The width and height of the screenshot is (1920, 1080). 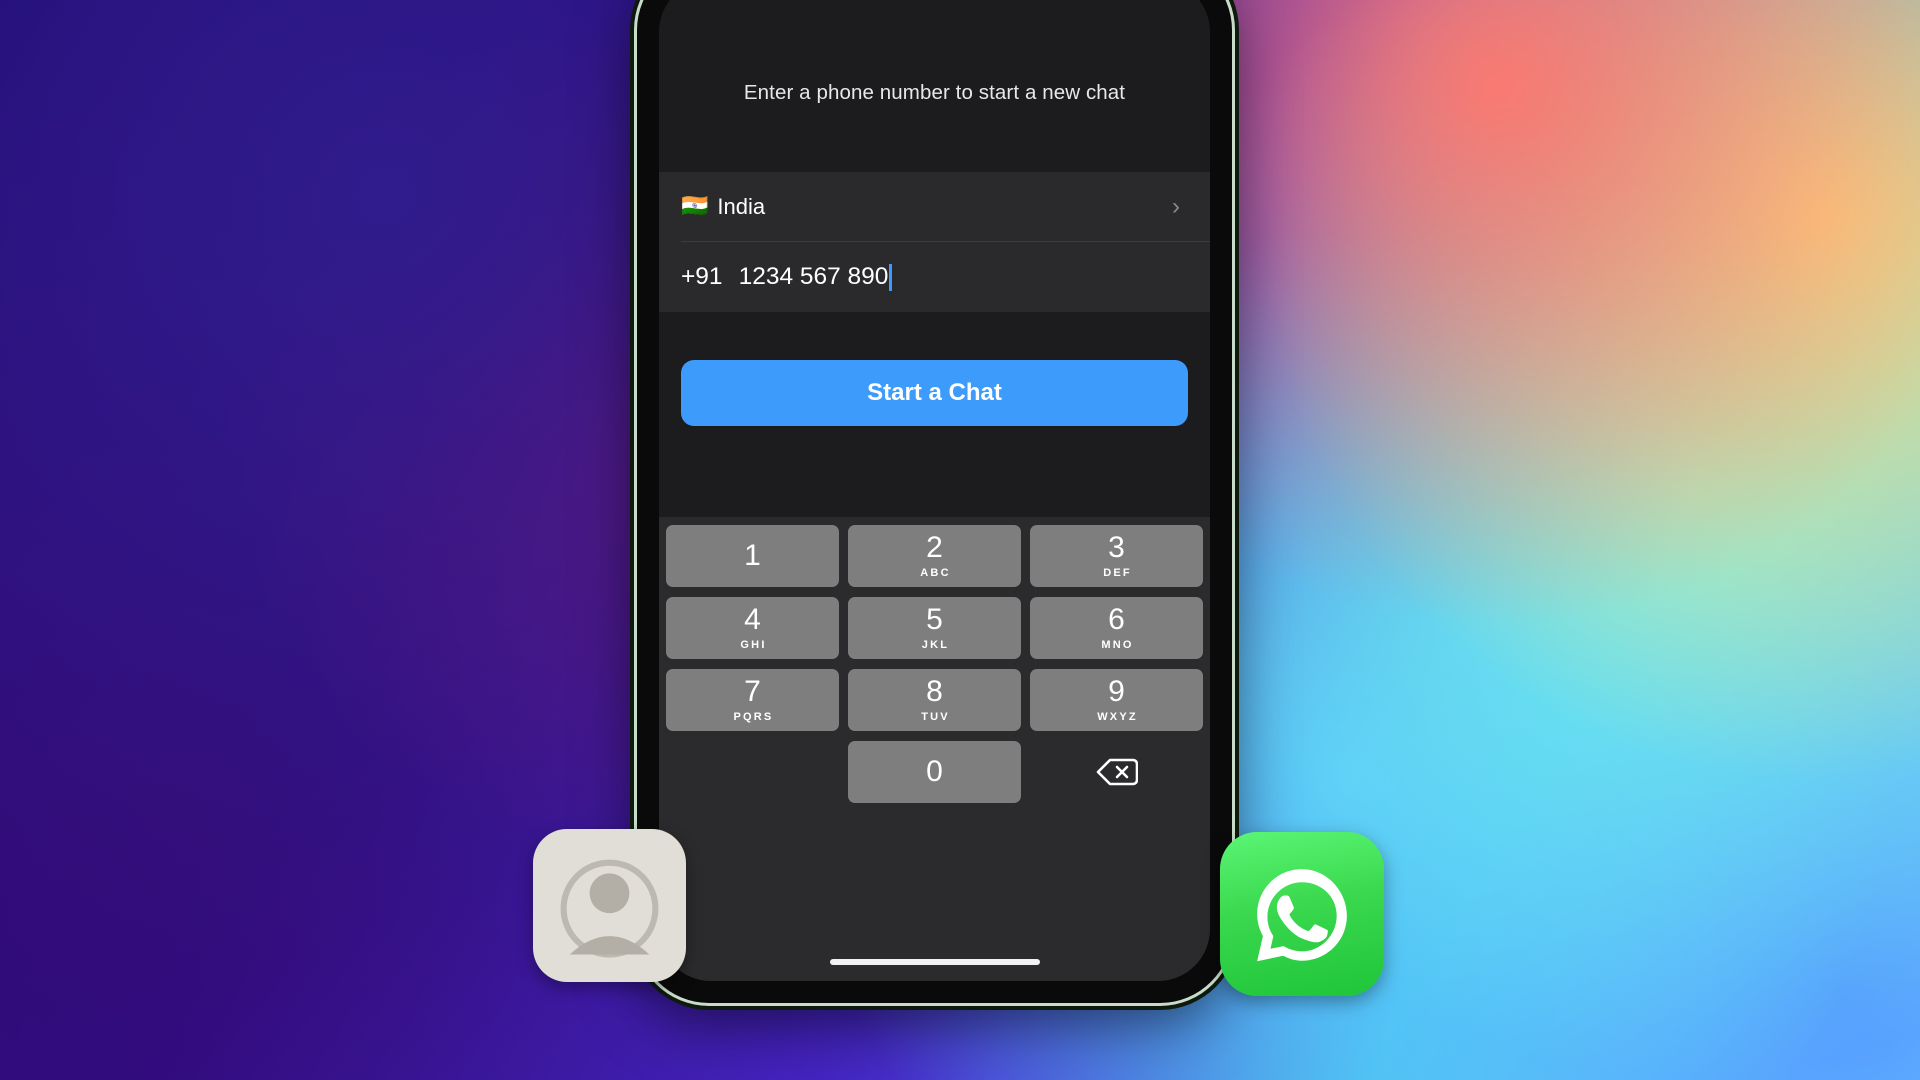 What do you see at coordinates (934, 393) in the screenshot?
I see `start-a-chat-button: Start a Chat` at bounding box center [934, 393].